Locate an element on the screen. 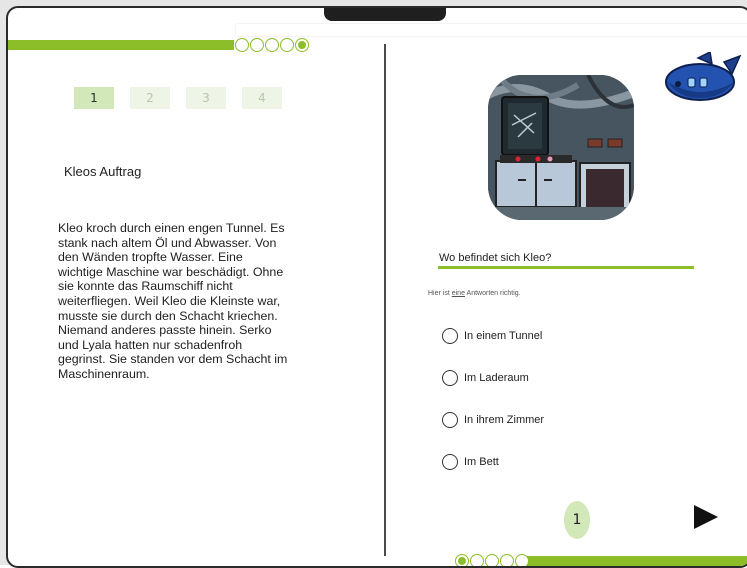 The image size is (747, 568). story-line: Kleo kroch durch einen engen Tunnel. Es is located at coordinates (171, 228).